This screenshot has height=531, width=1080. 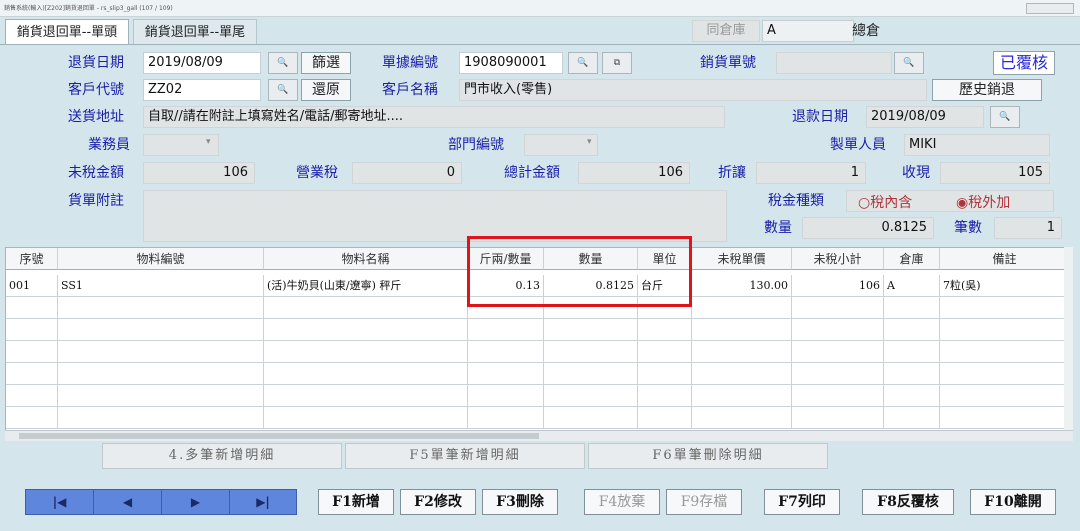 I want to click on single-delete-detail-button: F6單筆刪除明細, so click(x=708, y=456).